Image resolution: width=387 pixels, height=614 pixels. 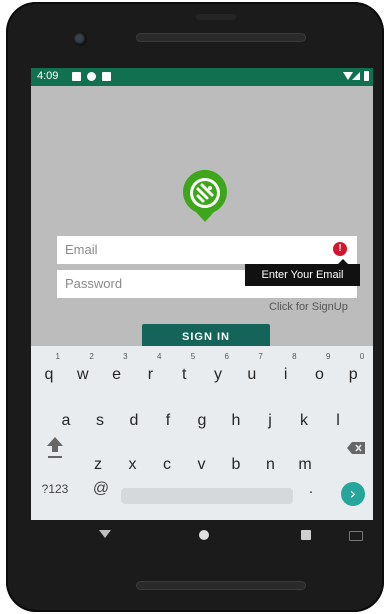 I want to click on key-label: t, so click(x=184, y=374).